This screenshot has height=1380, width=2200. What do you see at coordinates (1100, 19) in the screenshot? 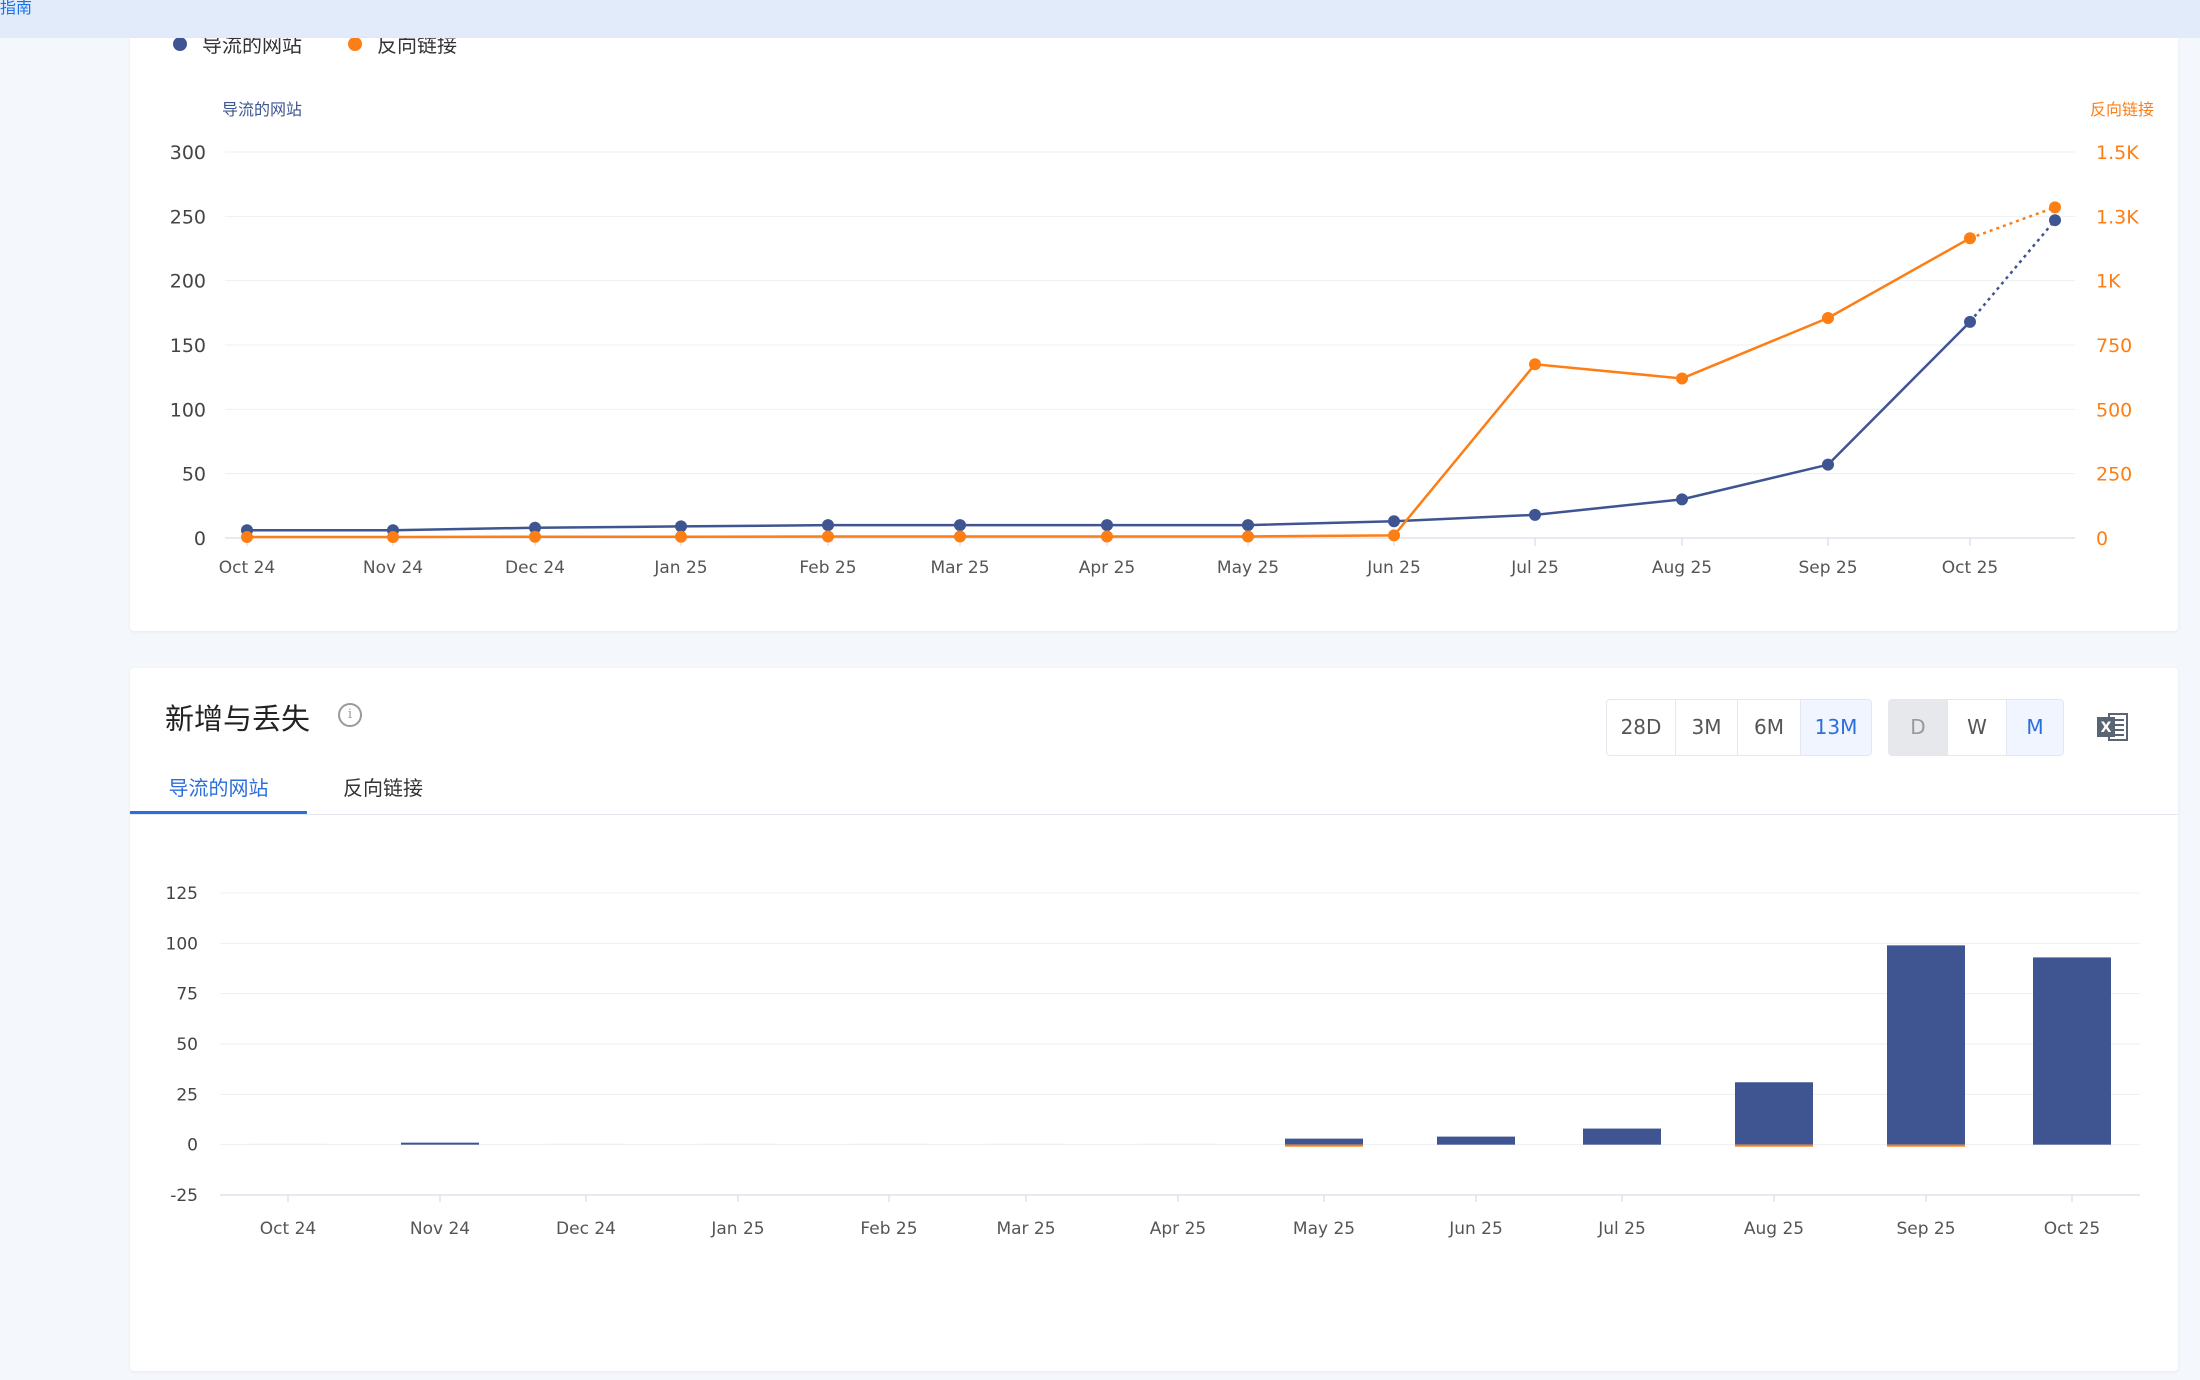
I see `top-bar: 指南` at bounding box center [1100, 19].